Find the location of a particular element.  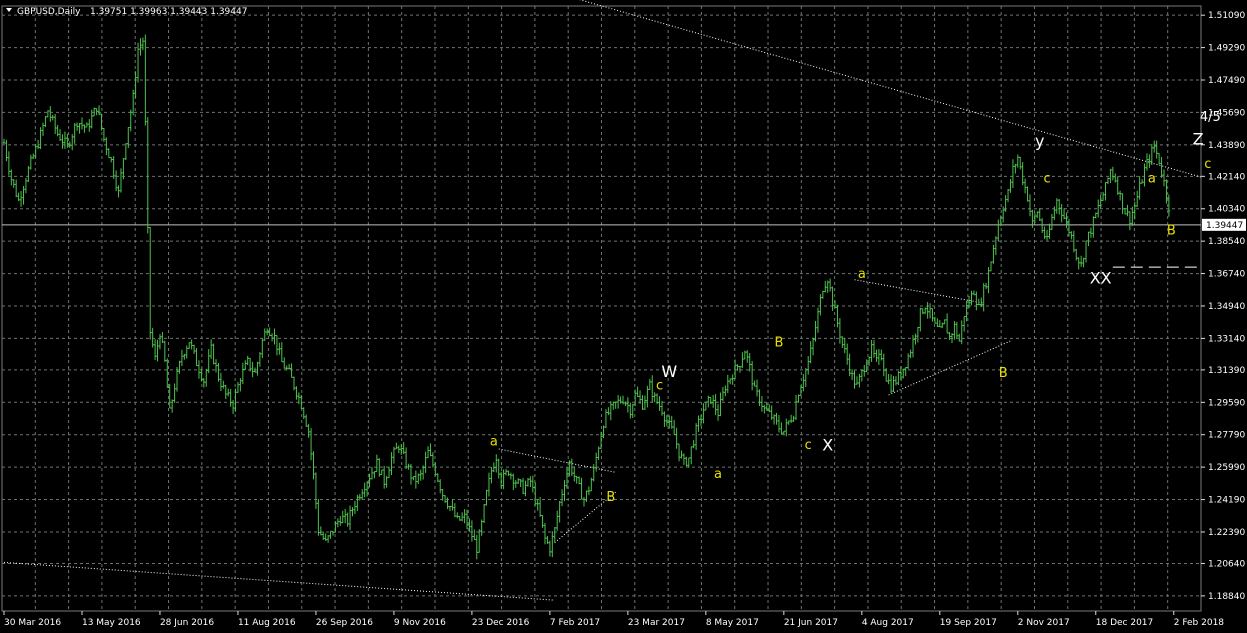

x-tick-label: 30 Mar 2016 is located at coordinates (32, 623).